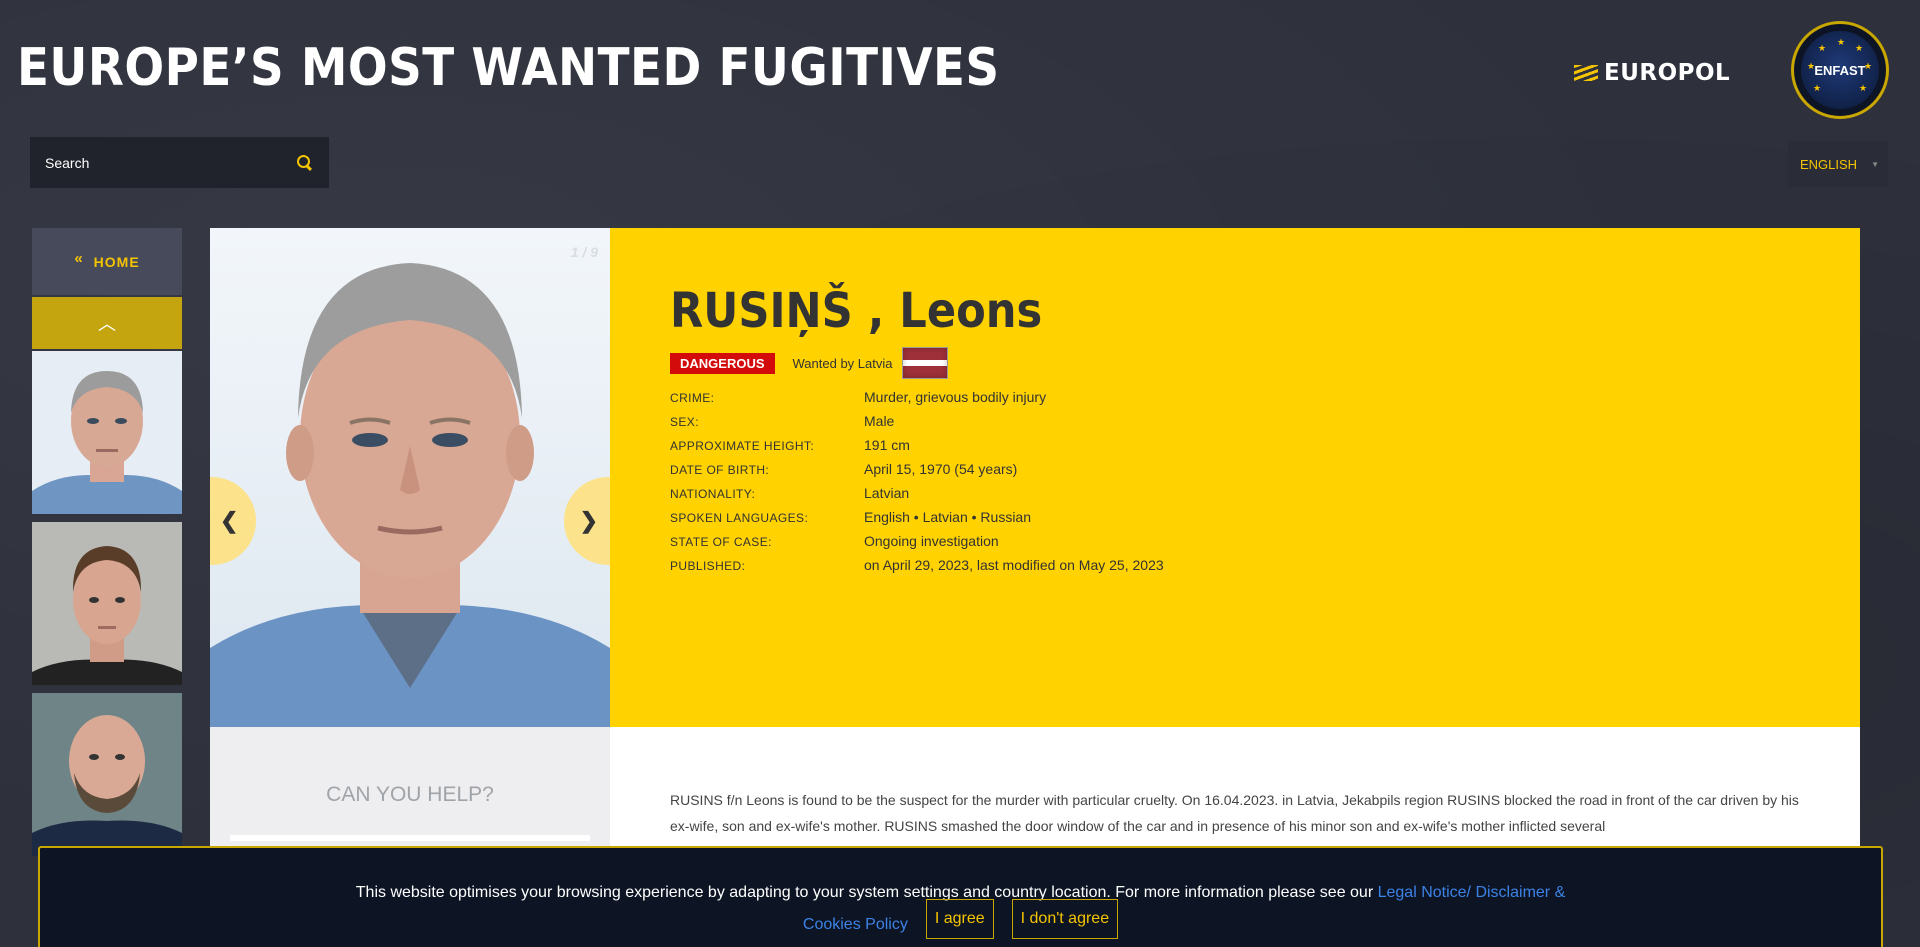 The height and width of the screenshot is (947, 1920). Describe the element at coordinates (508, 68) in the screenshot. I see `site-title: EUROPE’S MOST WANTED FUGITIVES` at that location.